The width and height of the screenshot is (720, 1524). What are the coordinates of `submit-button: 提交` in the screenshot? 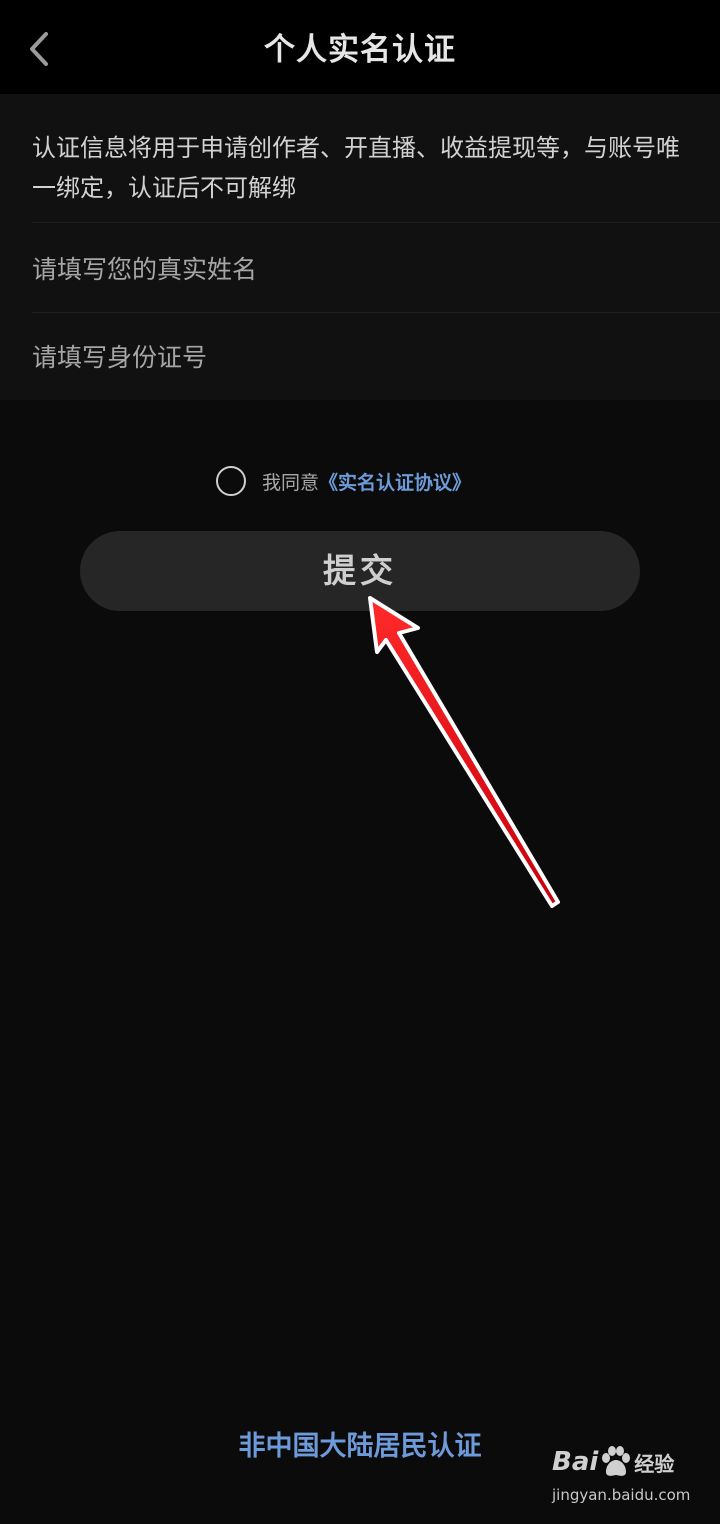 It's located at (360, 571).